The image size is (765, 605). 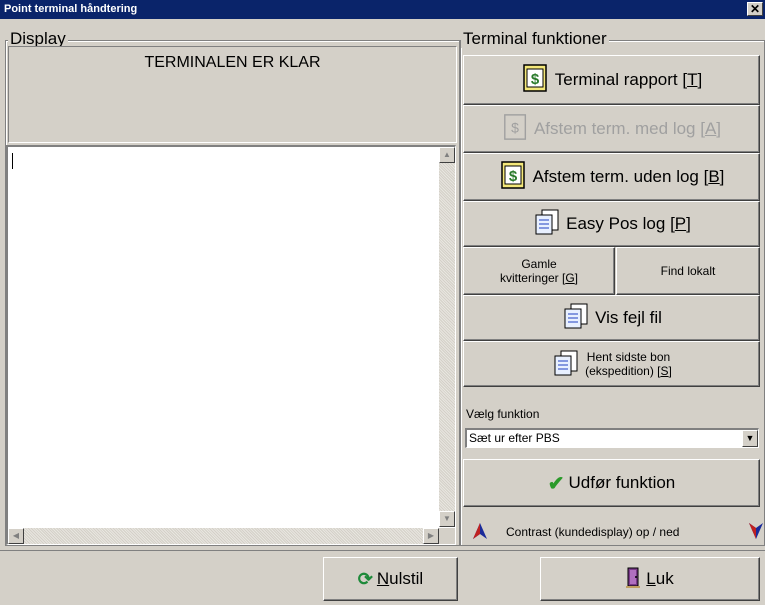 I want to click on window-title: Point terminal håndtering, so click(x=71, y=9).